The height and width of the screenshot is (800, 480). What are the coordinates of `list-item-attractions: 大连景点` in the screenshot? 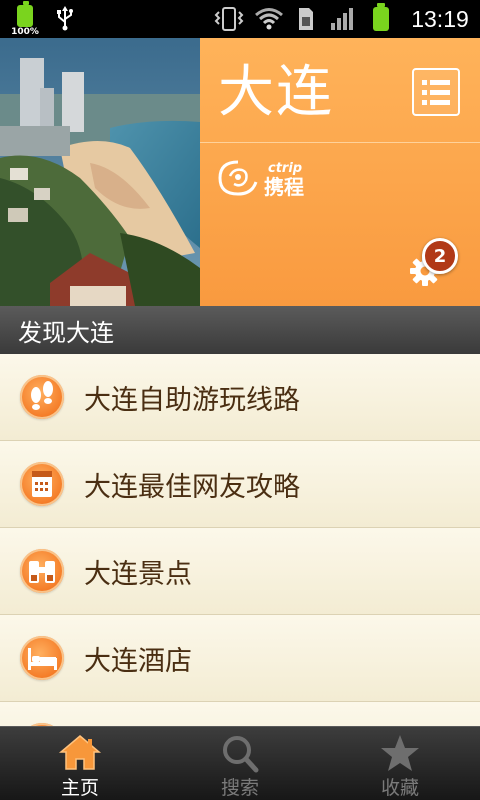 It's located at (240, 571).